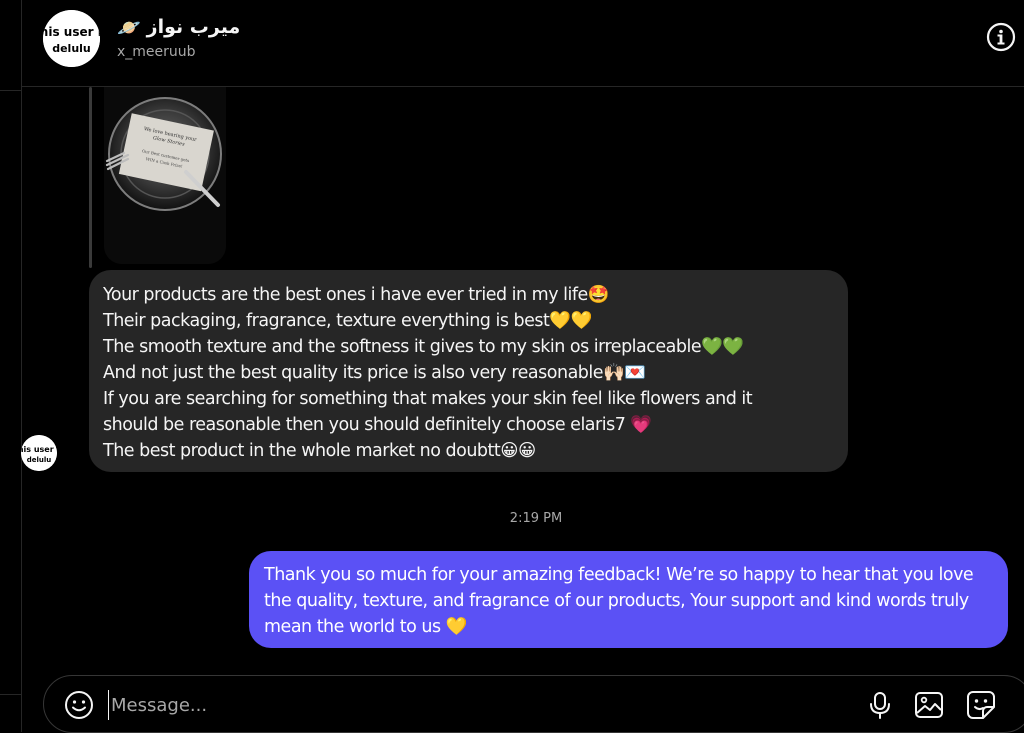  I want to click on message-timestamp: 2:19 PM, so click(536, 518).